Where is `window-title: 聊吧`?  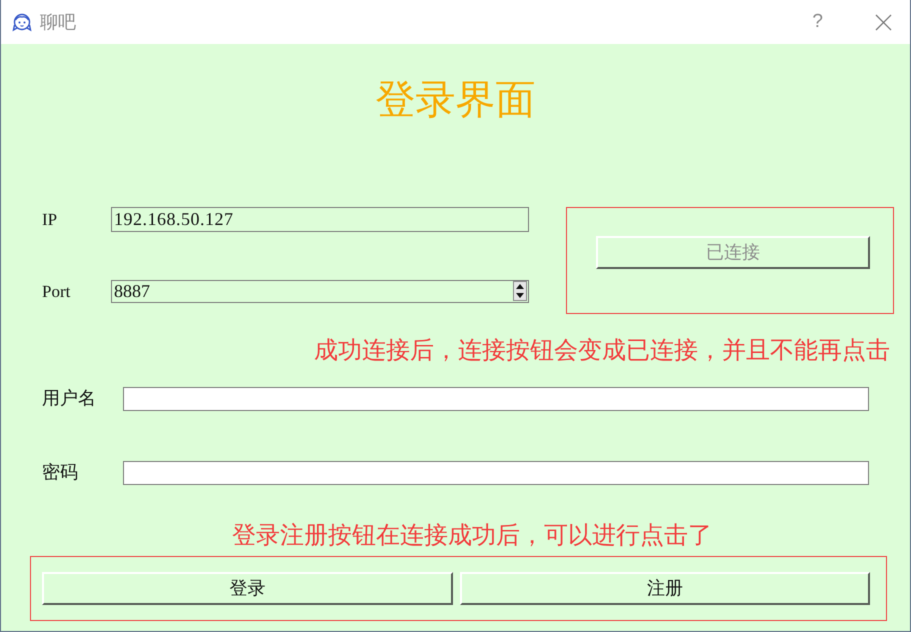
window-title: 聊吧 is located at coordinates (58, 22).